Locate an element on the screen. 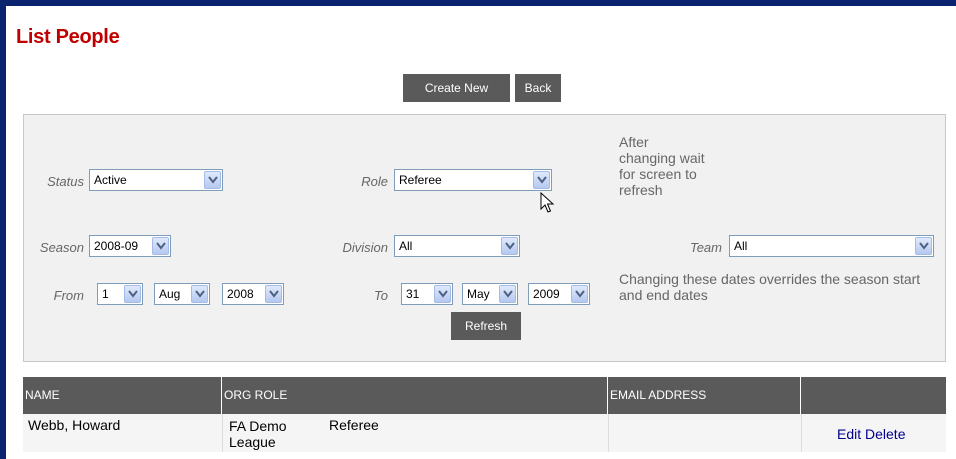 Image resolution: width=956 pixels, height=459 pixels. from-month-value: Aug is located at coordinates (170, 294).